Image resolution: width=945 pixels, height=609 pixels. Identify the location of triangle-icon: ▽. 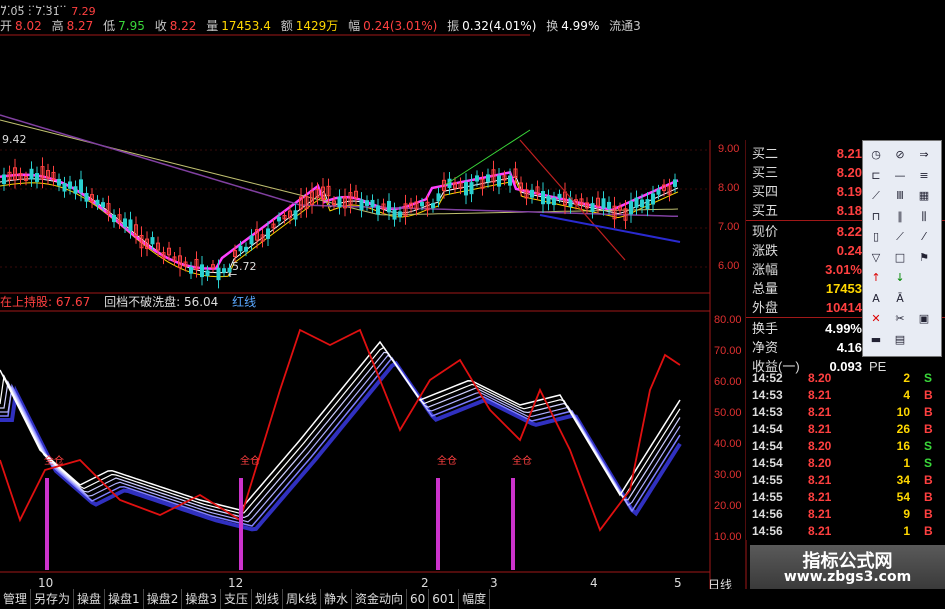
(876, 258).